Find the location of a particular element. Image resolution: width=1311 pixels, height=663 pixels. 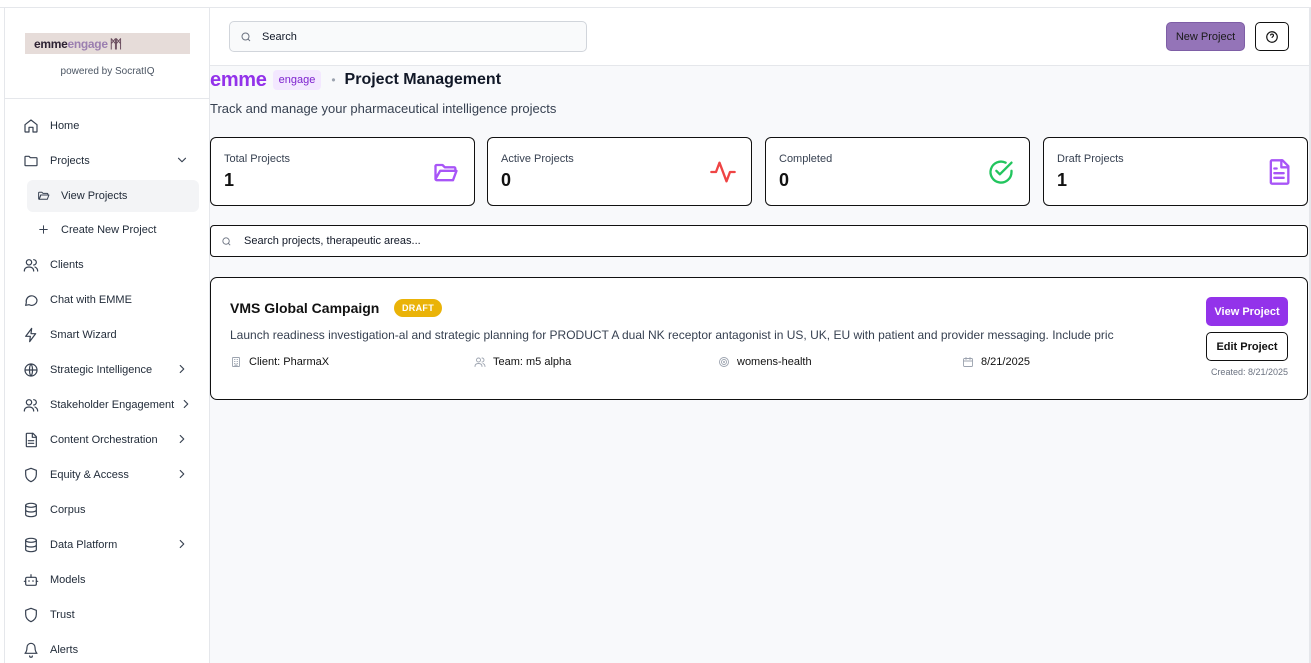

project-team: Team: m5 alpha is located at coordinates (522, 362).